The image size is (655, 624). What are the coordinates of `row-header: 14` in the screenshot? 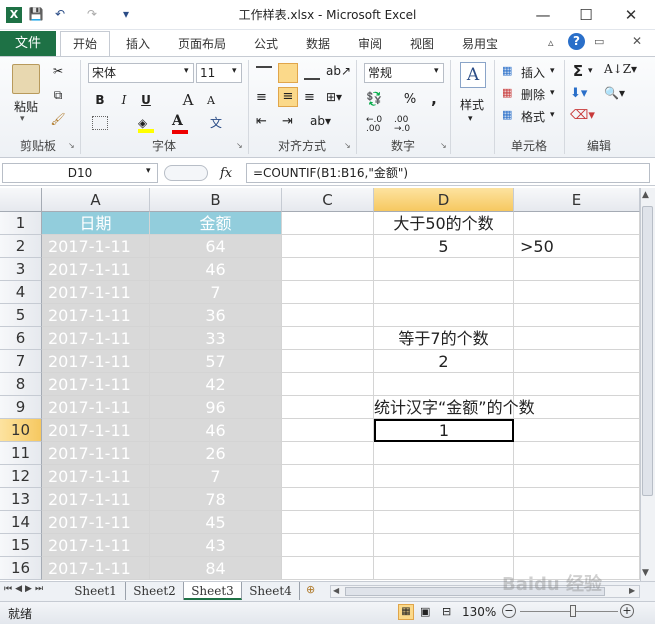 It's located at (21, 522).